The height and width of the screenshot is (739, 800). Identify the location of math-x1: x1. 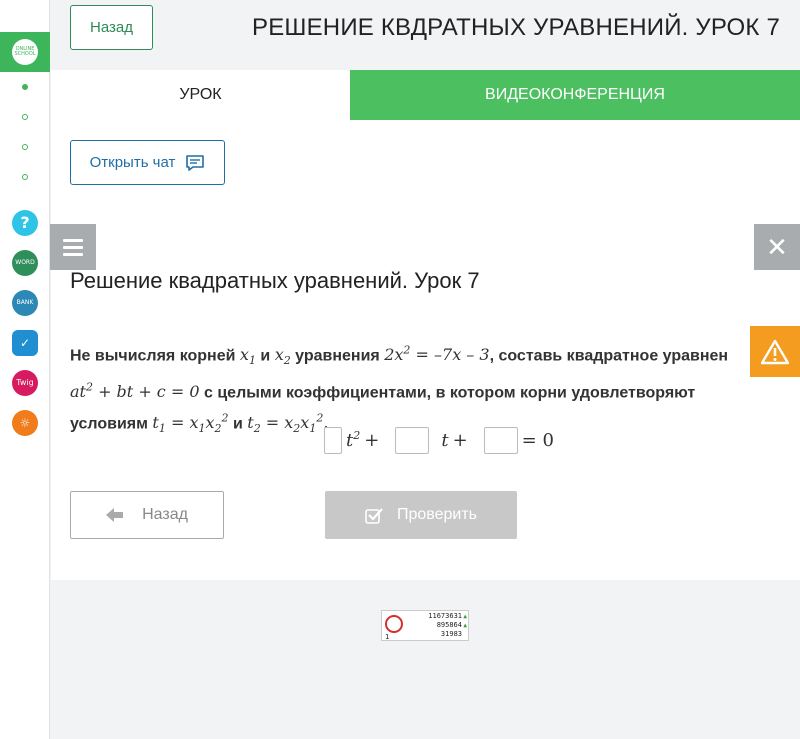
(247, 356).